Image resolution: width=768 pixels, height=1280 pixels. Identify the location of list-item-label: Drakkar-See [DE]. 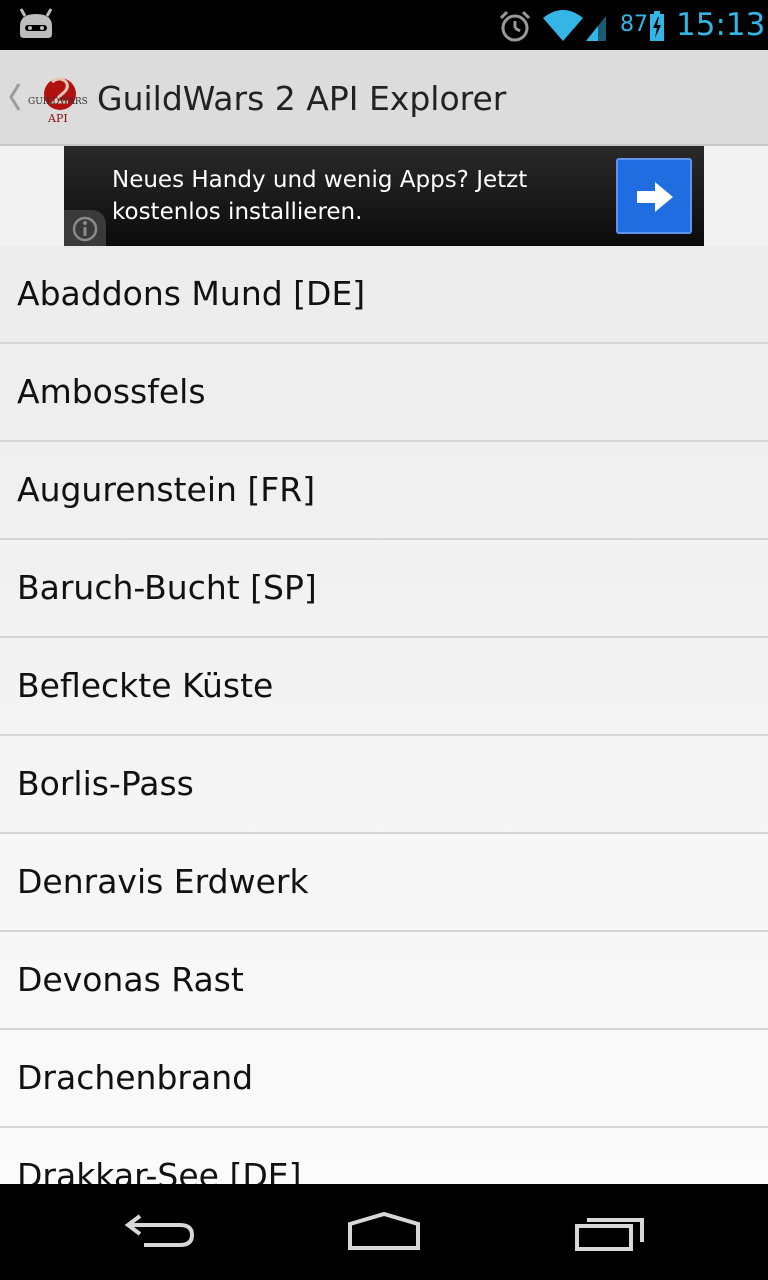
(159, 1170).